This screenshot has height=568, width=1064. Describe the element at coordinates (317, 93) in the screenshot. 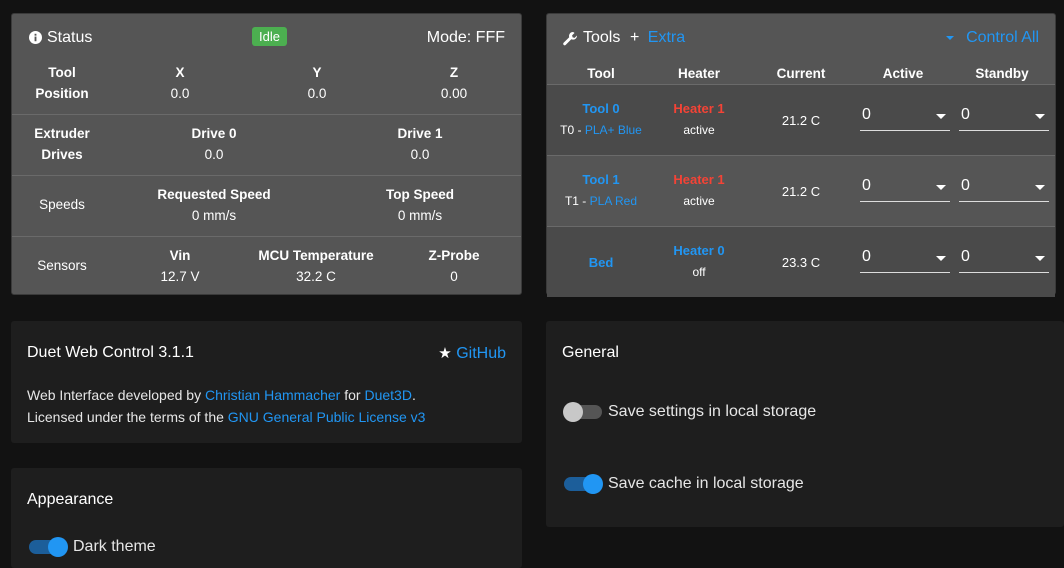

I see `axis-y-value: 0.0` at that location.